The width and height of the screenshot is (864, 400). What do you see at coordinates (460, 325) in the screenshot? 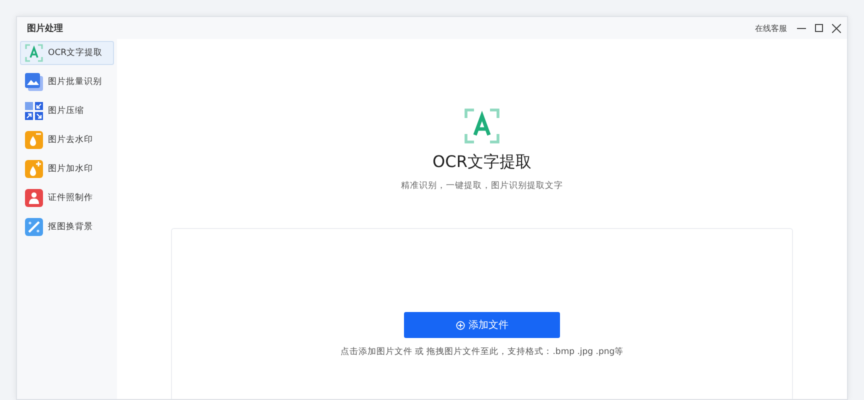
I see `plus-circle-icon` at bounding box center [460, 325].